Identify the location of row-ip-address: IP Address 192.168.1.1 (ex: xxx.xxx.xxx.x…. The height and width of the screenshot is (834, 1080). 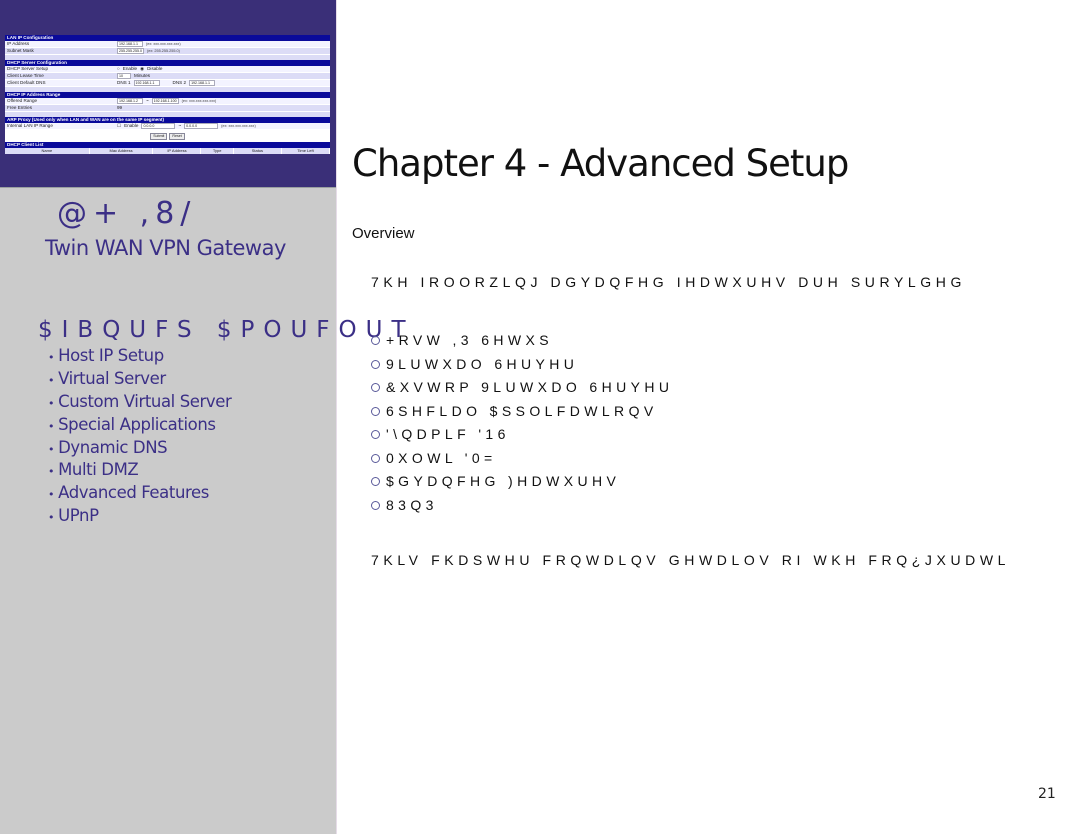
(167, 44).